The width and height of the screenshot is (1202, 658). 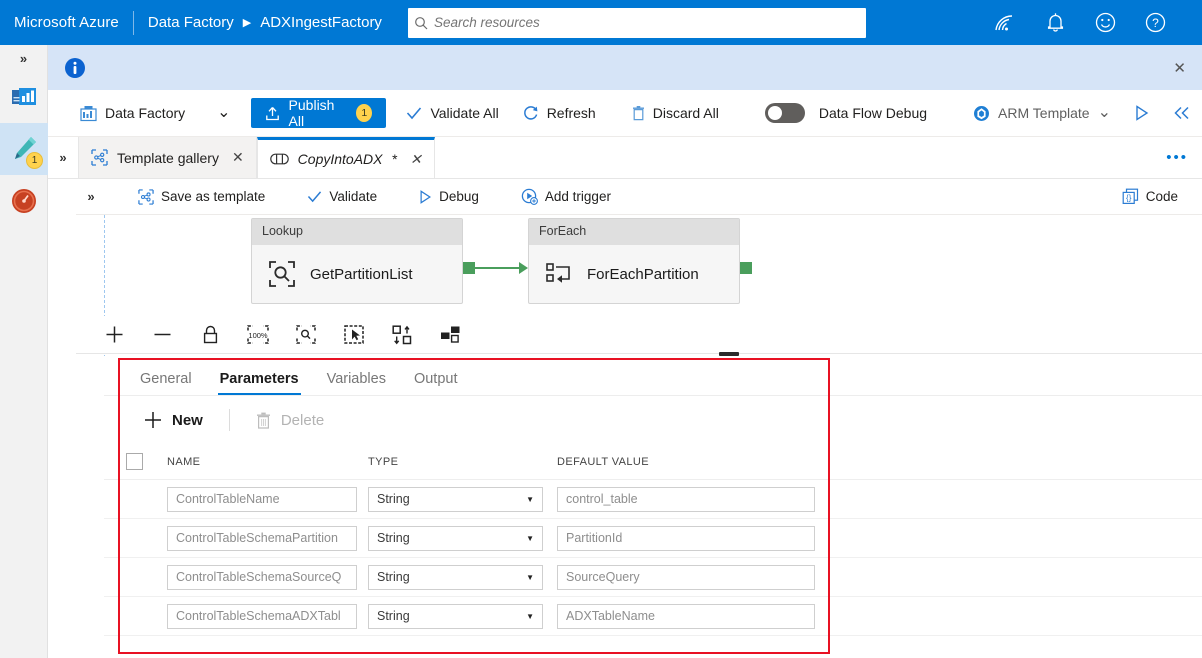 What do you see at coordinates (649, 22) in the screenshot?
I see `search-input` at bounding box center [649, 22].